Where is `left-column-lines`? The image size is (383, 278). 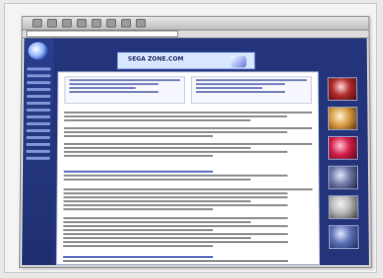
left-column-lines is located at coordinates (125, 86).